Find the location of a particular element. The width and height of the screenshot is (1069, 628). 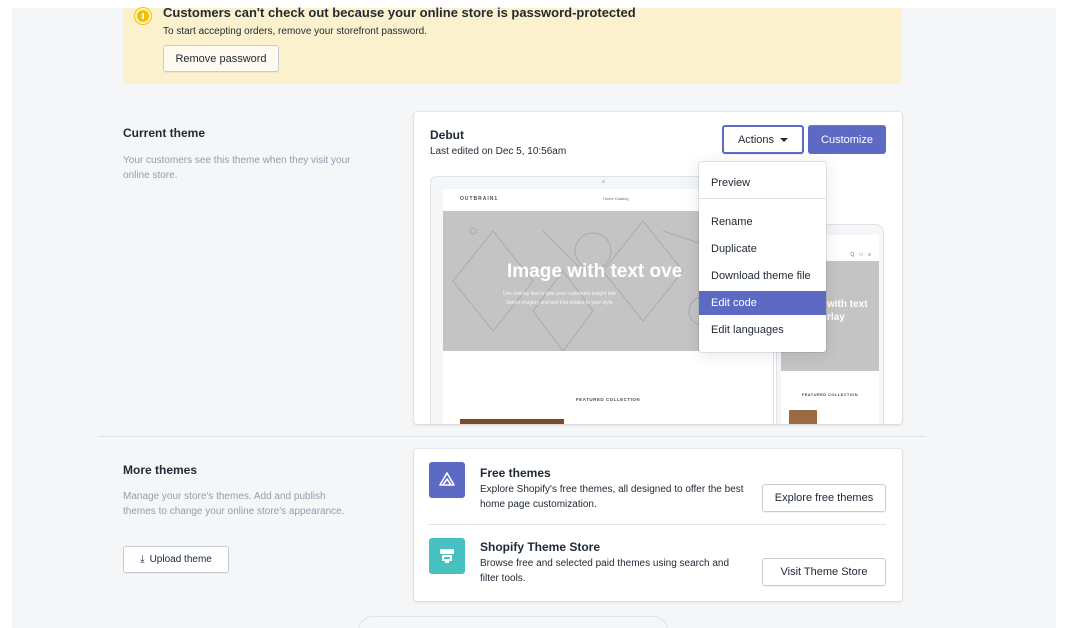

mobile-product-image is located at coordinates (803, 417).